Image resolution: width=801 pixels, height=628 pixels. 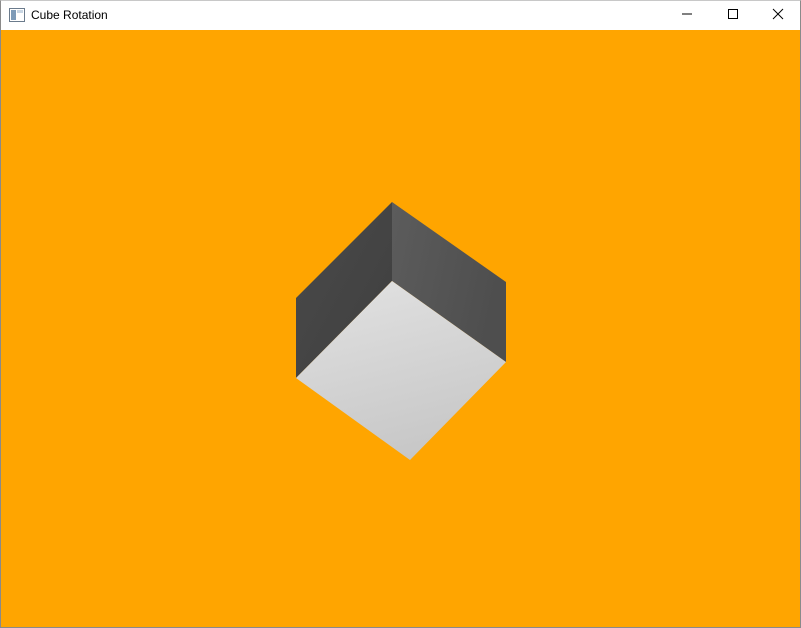 I want to click on maximize-icon, so click(x=733, y=16).